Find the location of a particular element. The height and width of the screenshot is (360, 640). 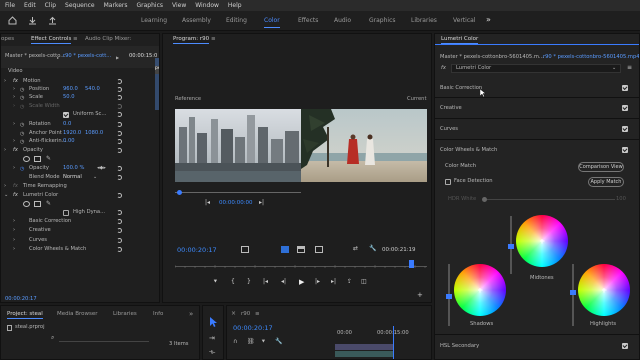

tab-lumetri-color: Lumetri Color is located at coordinates (460, 39).